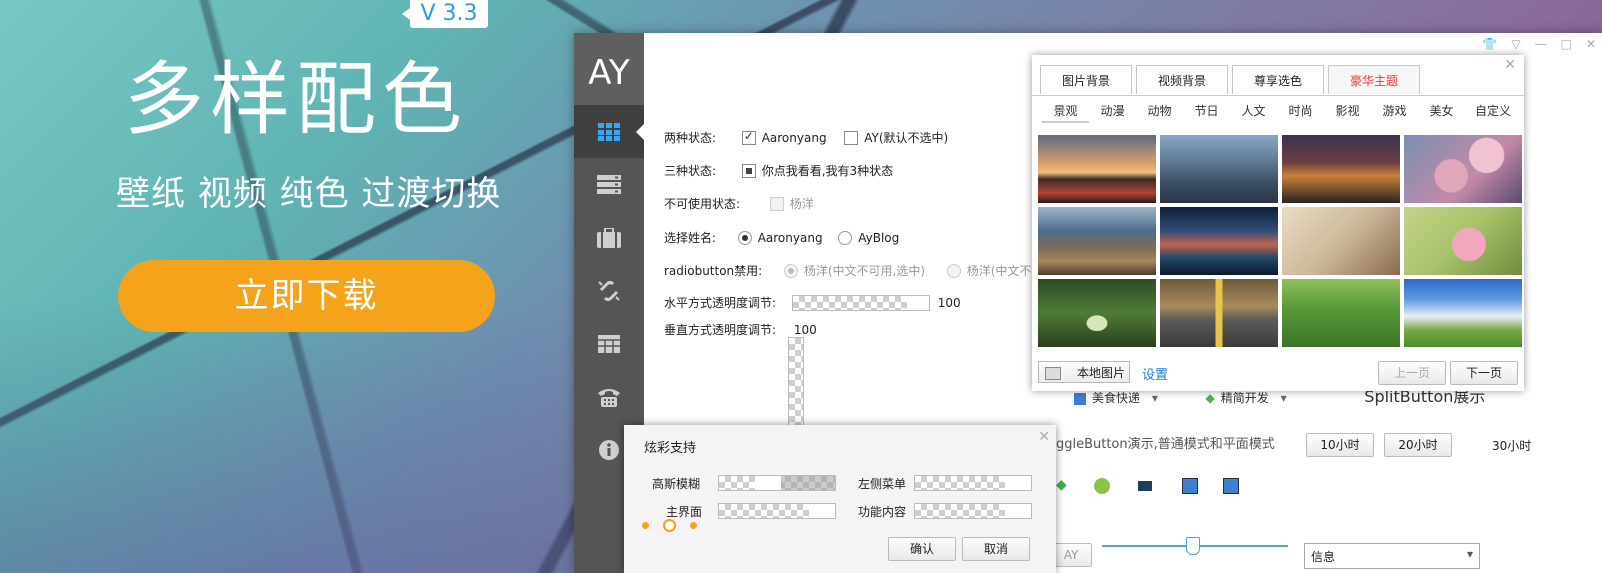 The height and width of the screenshot is (573, 1602). Describe the element at coordinates (1566, 44) in the screenshot. I see `maximize-icon: □` at that location.